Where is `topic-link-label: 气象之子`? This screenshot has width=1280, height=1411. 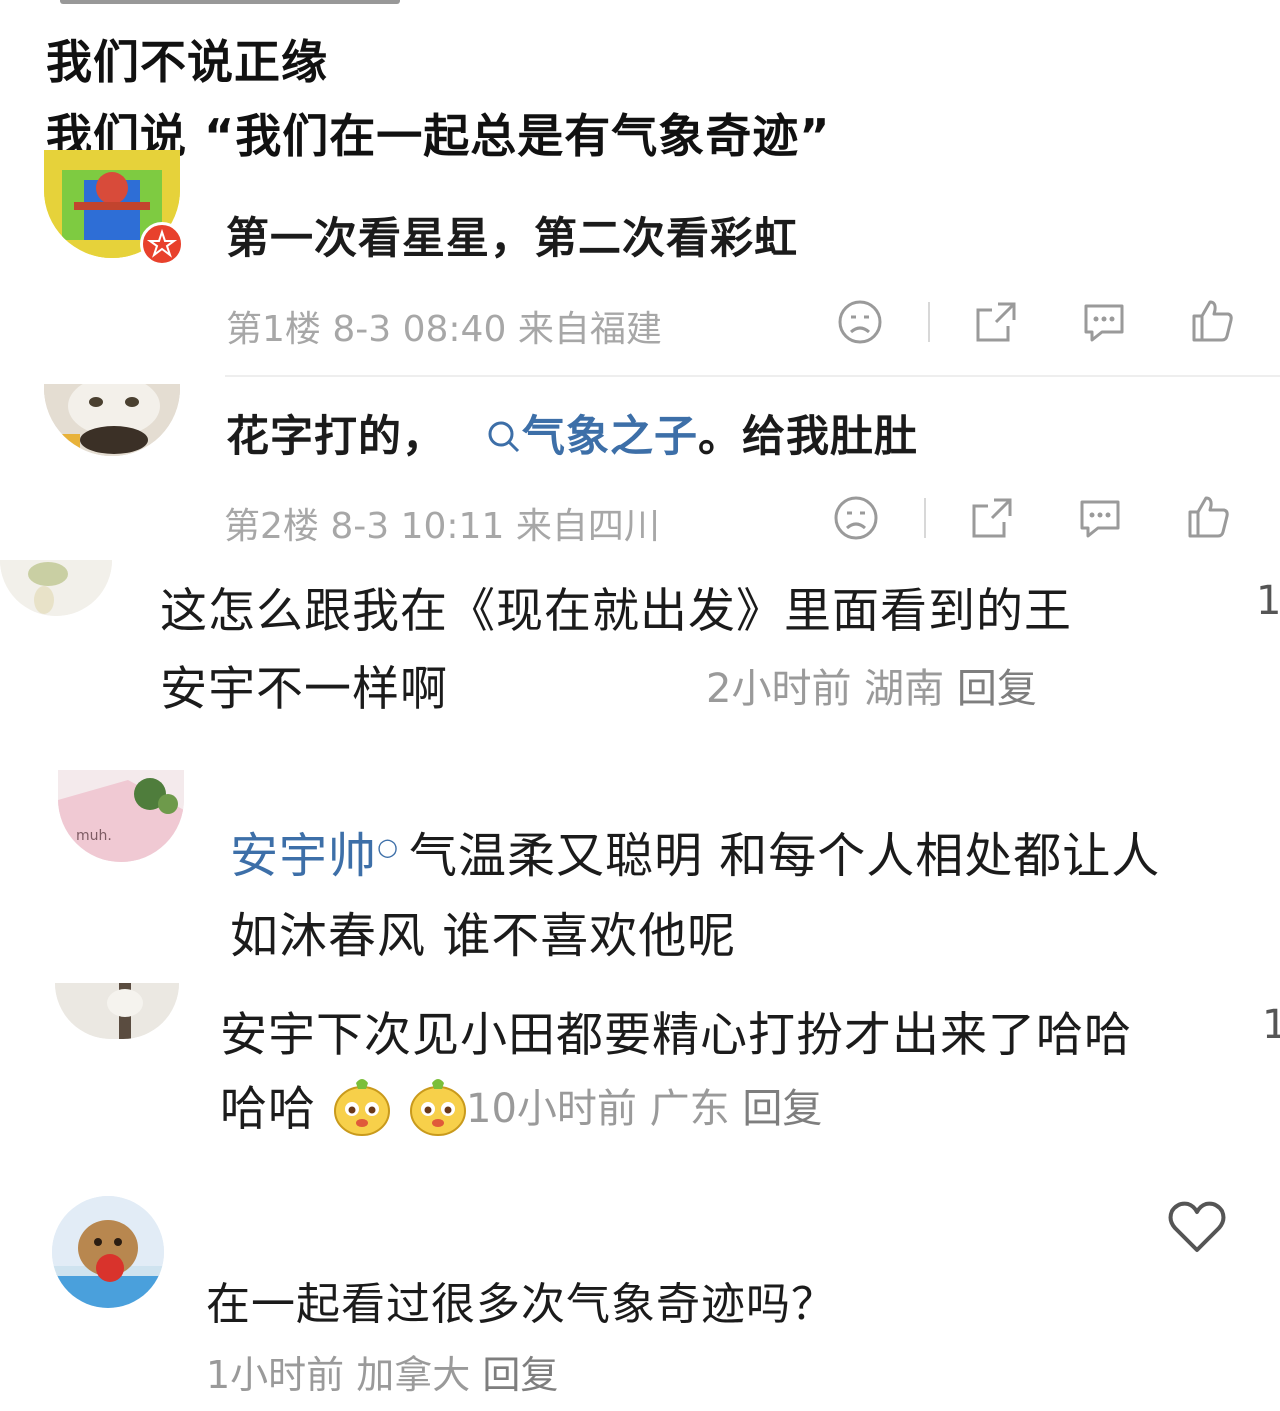 topic-link-label: 气象之子 is located at coordinates (609, 437).